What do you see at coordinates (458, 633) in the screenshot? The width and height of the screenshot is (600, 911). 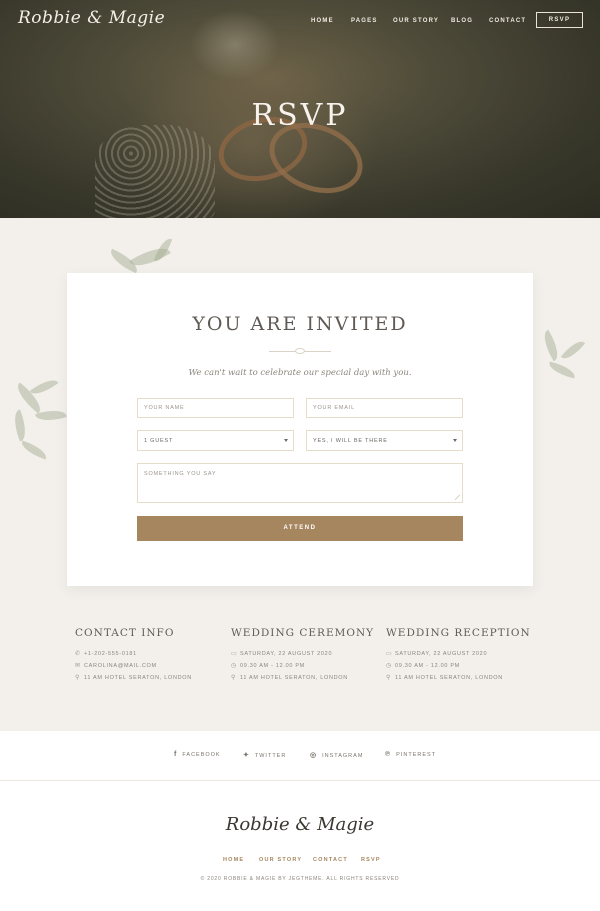 I see `section-title: WEDDING RECEPTION` at bounding box center [458, 633].